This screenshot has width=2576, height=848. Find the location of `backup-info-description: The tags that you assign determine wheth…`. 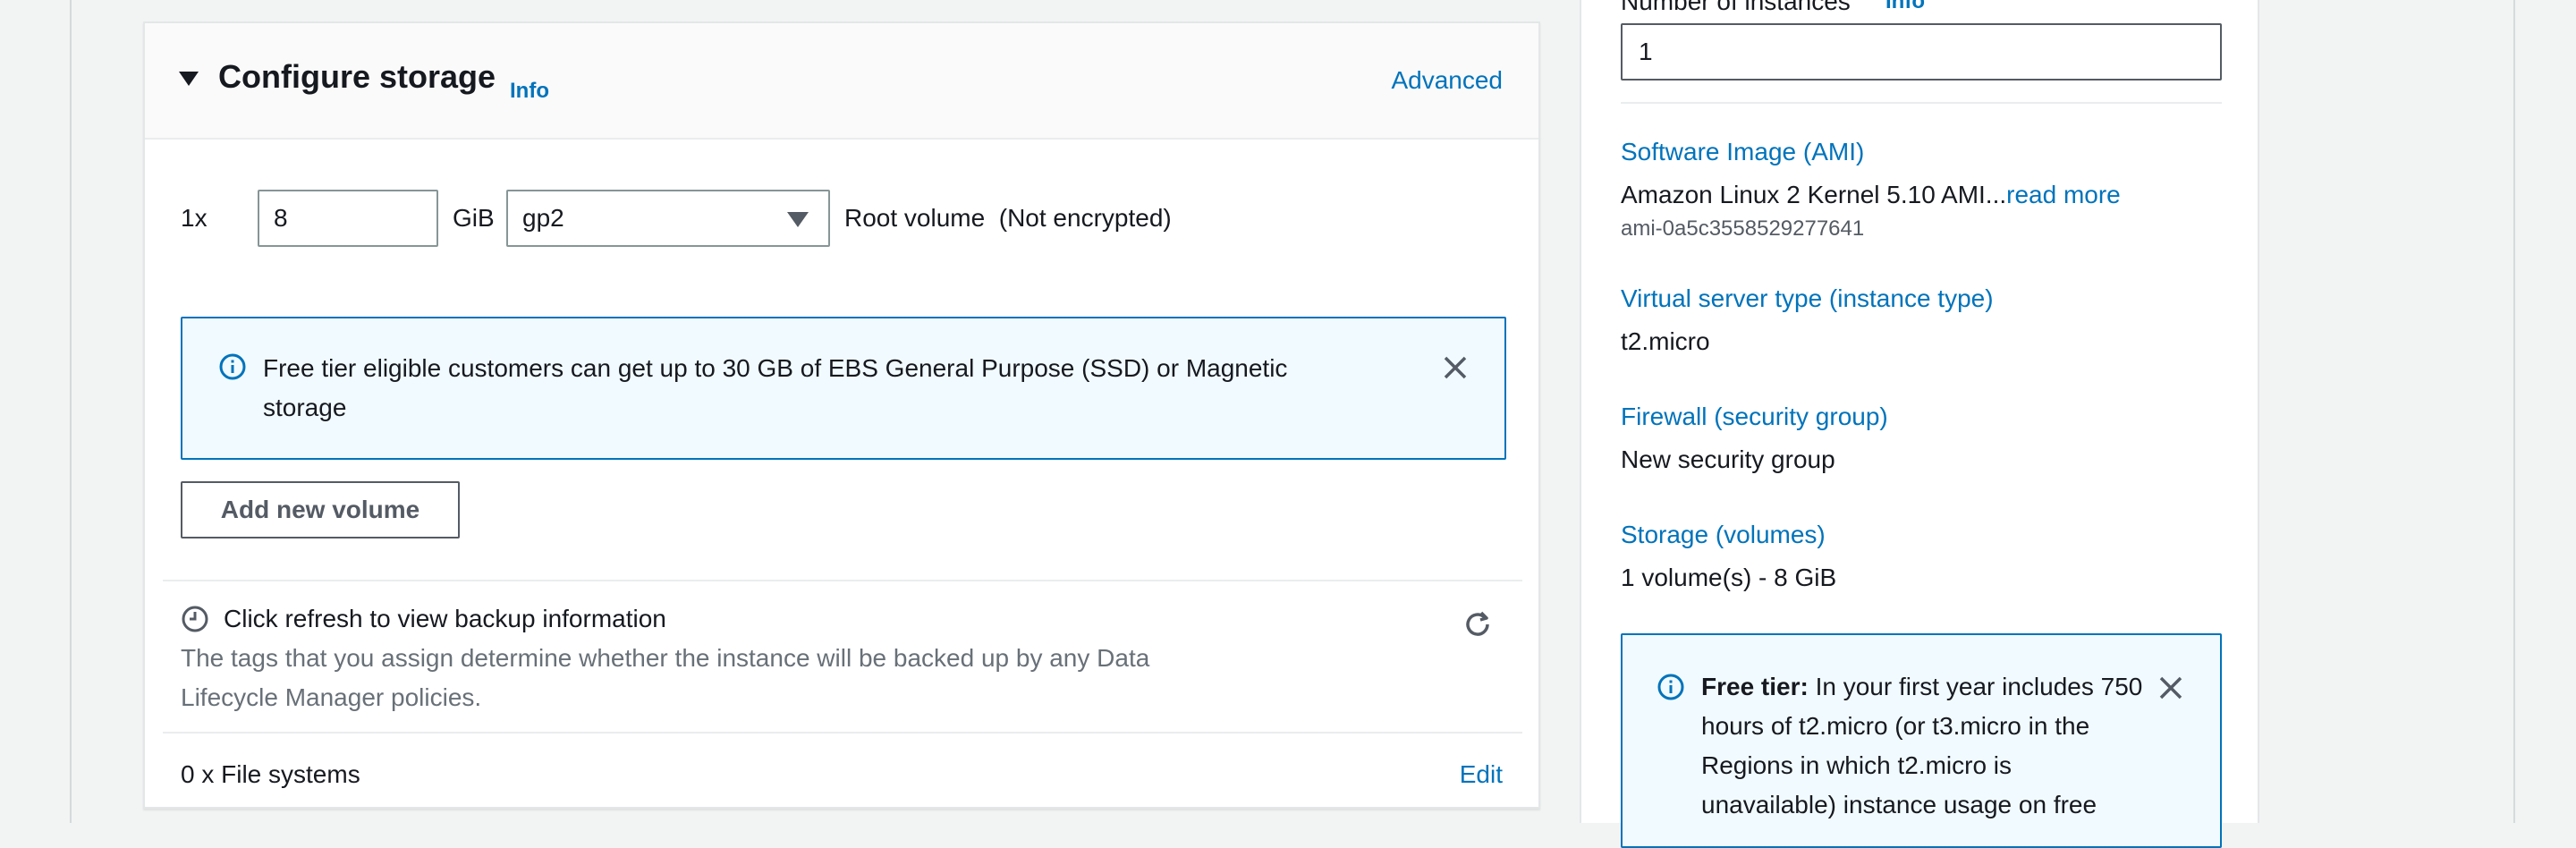

backup-info-description: The tags that you assign determine wheth… is located at coordinates (665, 677).